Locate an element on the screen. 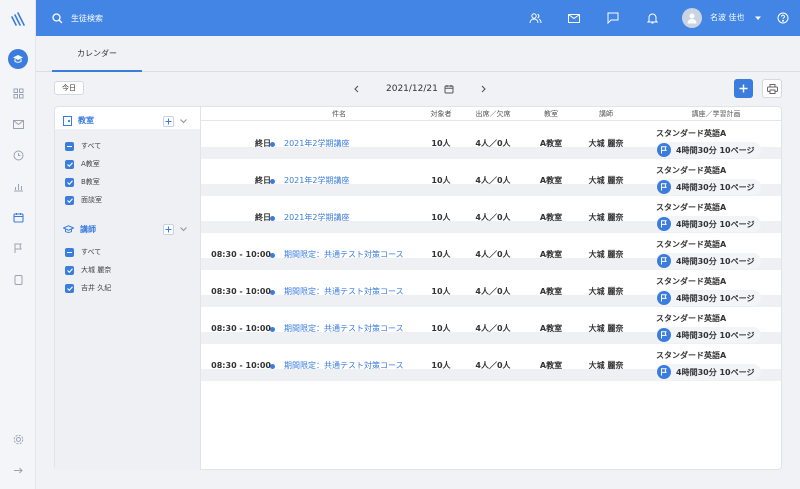 Image resolution: width=800 pixels, height=489 pixels. school-nav-icon is located at coordinates (18, 59).